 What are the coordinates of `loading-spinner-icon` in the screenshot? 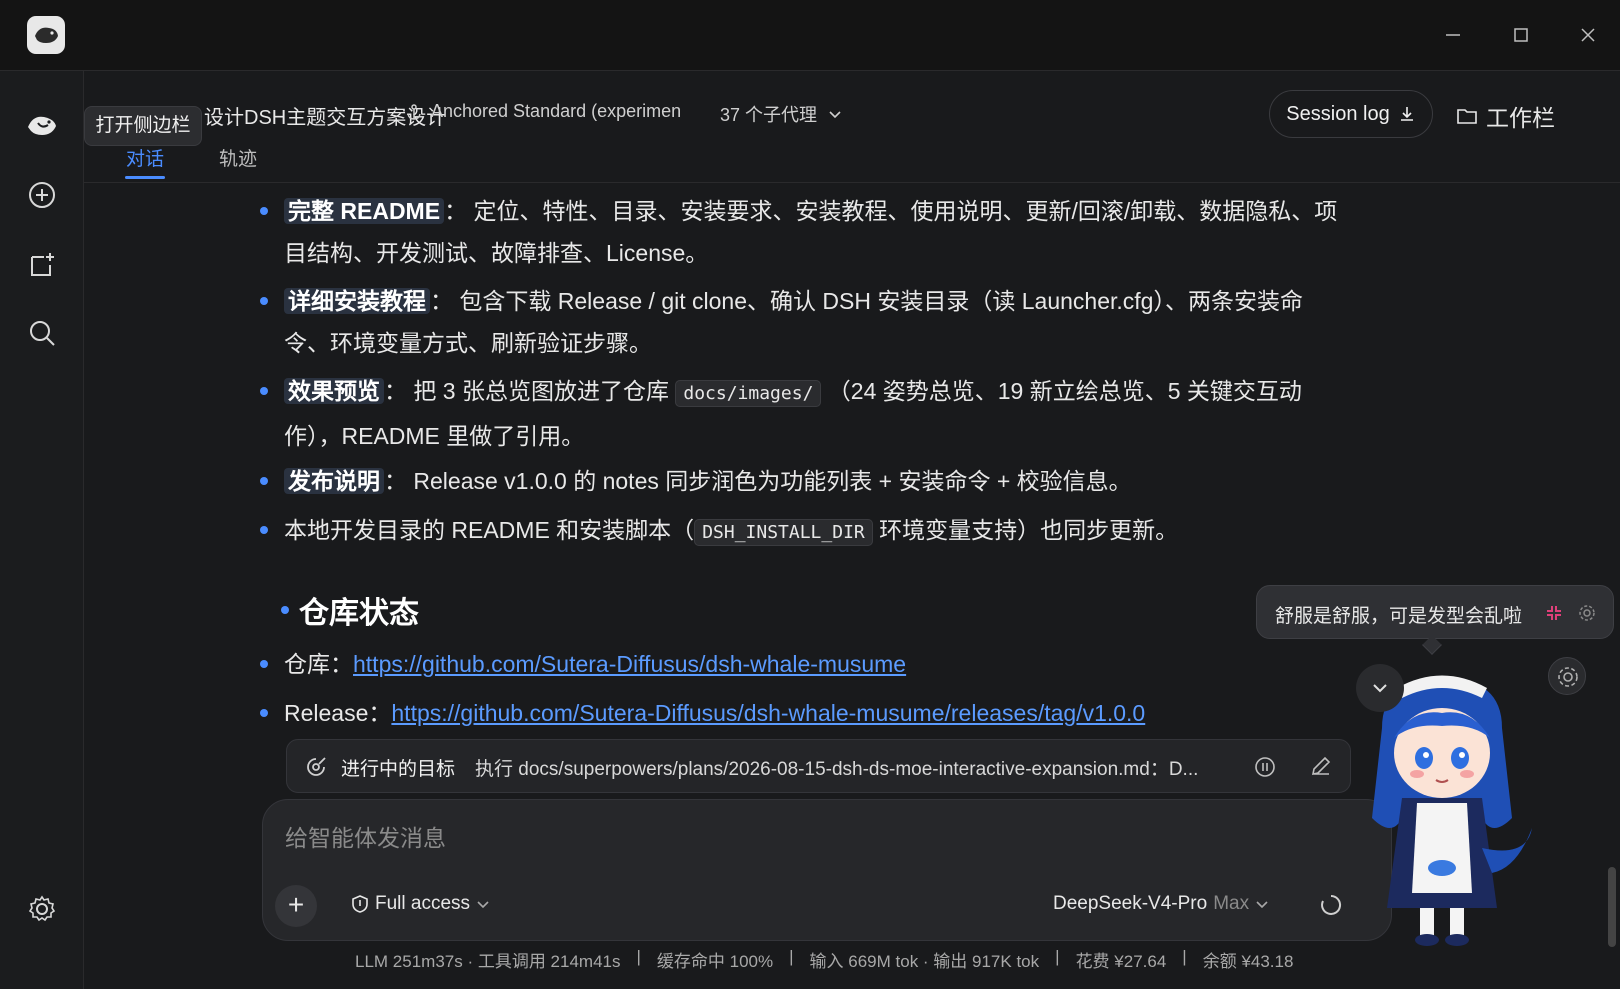 It's located at (1331, 905).